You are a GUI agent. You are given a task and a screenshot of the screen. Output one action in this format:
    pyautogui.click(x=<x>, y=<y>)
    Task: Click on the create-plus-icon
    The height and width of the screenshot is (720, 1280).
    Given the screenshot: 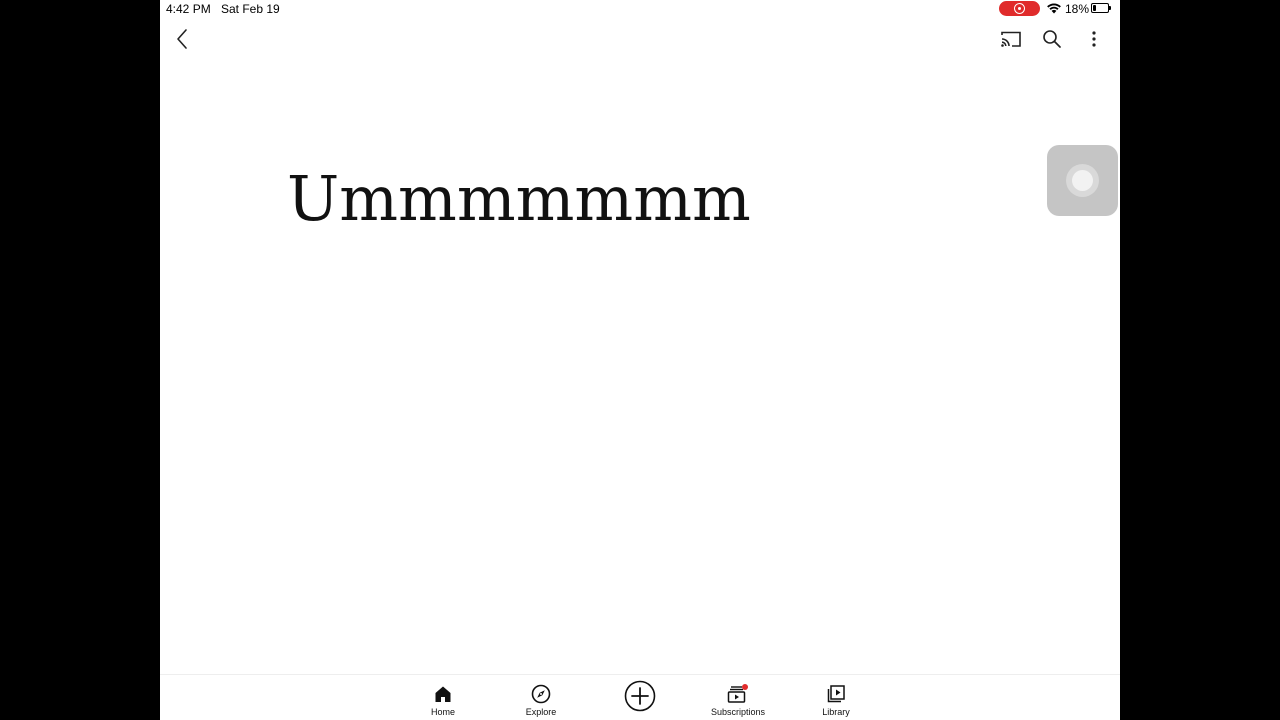 What is the action you would take?
    pyautogui.click(x=640, y=696)
    